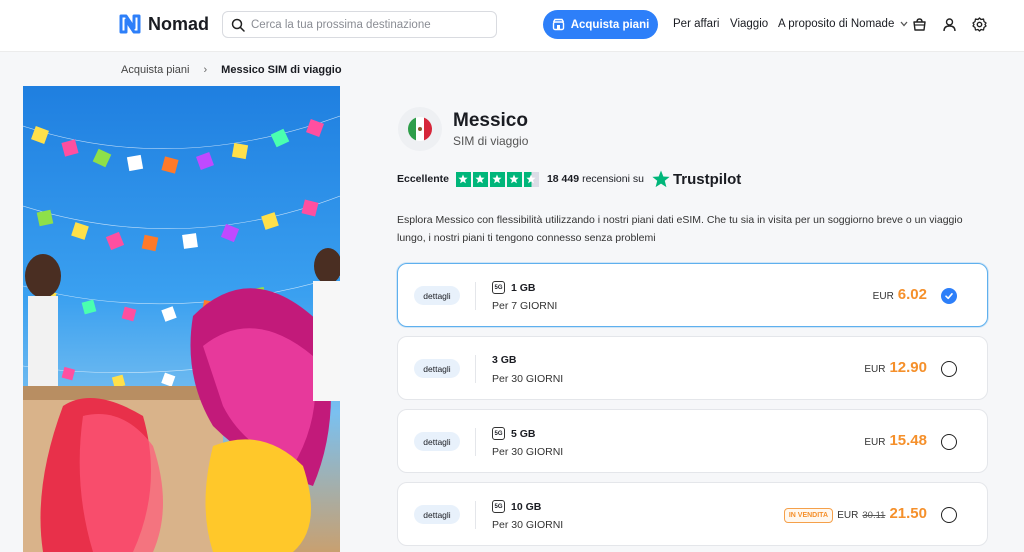 The width and height of the screenshot is (1024, 552). What do you see at coordinates (491, 141) in the screenshot?
I see `product-subtitle: SIM di viaggio` at bounding box center [491, 141].